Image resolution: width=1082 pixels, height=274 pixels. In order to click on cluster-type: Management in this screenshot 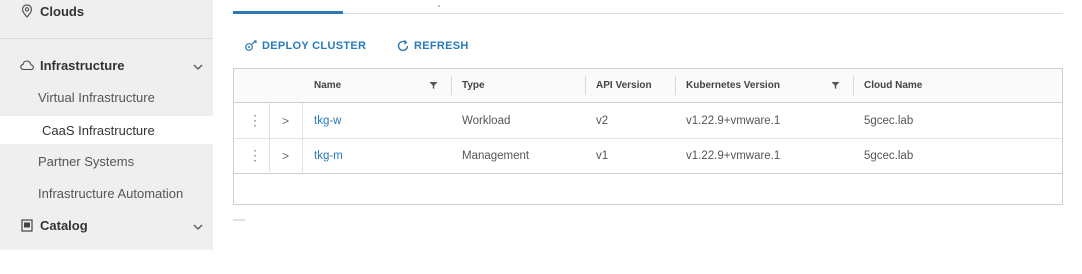, I will do `click(496, 155)`.